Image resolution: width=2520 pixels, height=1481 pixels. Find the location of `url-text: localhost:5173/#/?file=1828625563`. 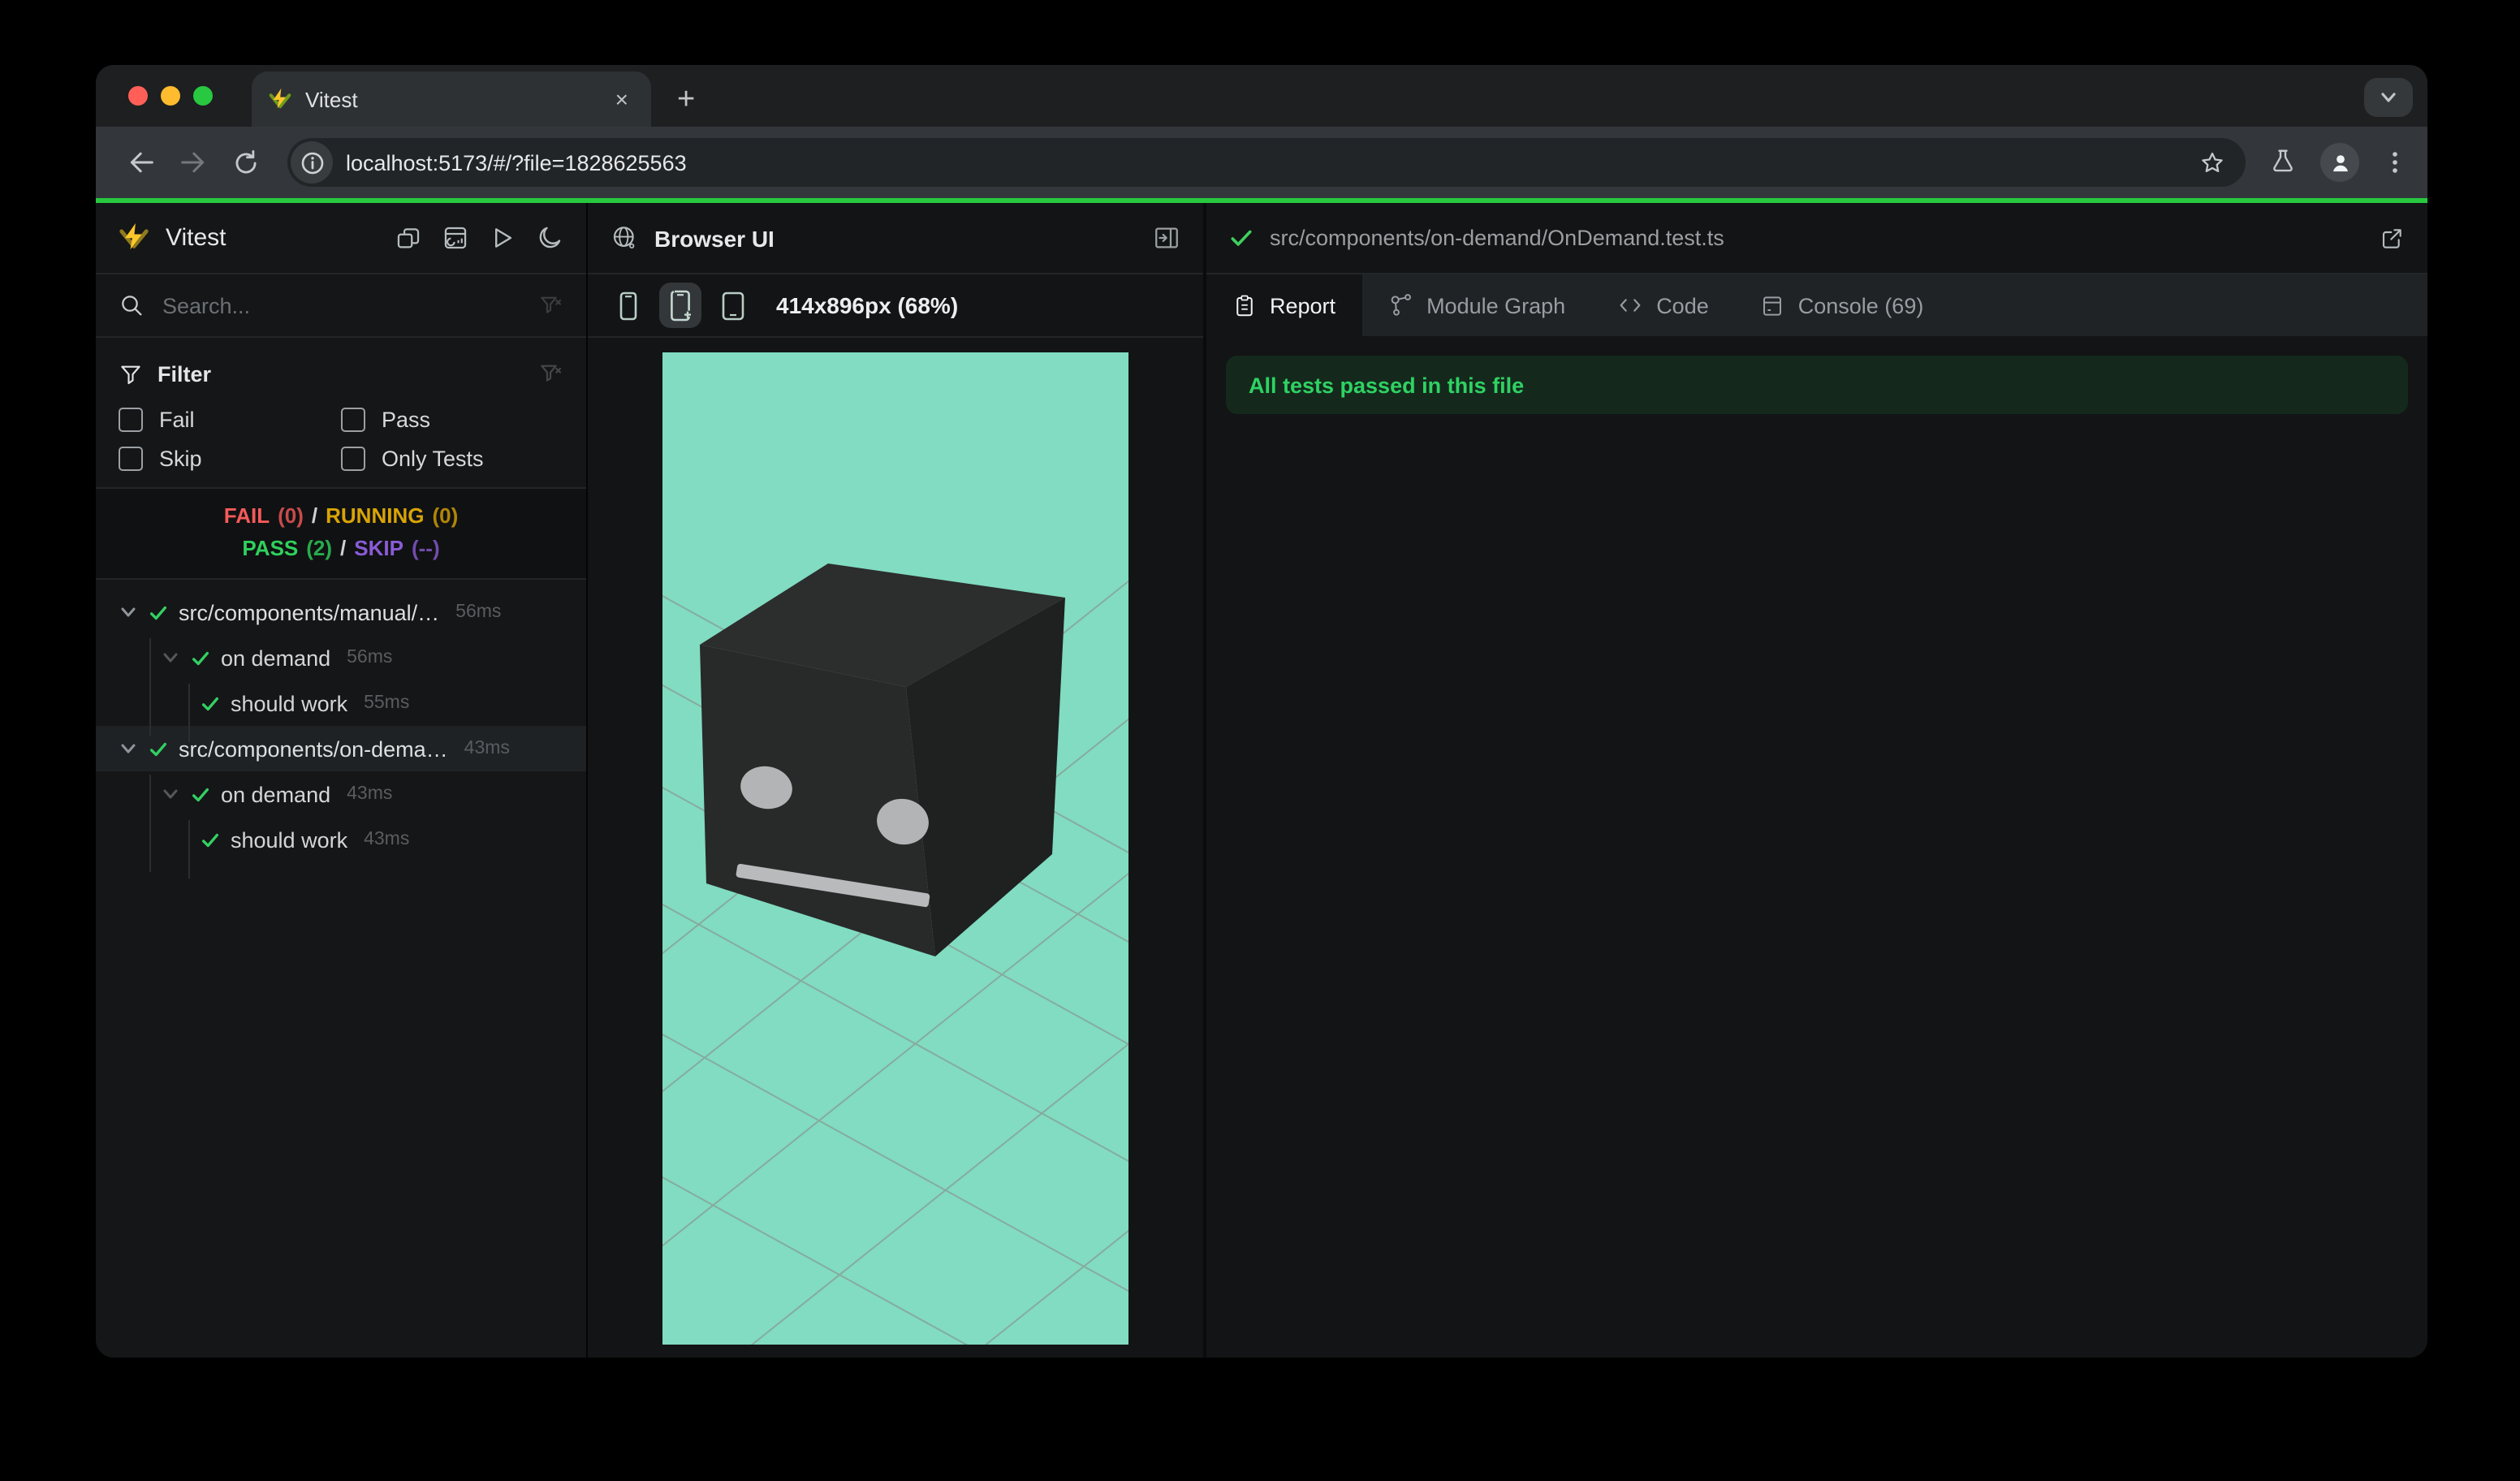

url-text: localhost:5173/#/?file=1828625563 is located at coordinates (1266, 162).